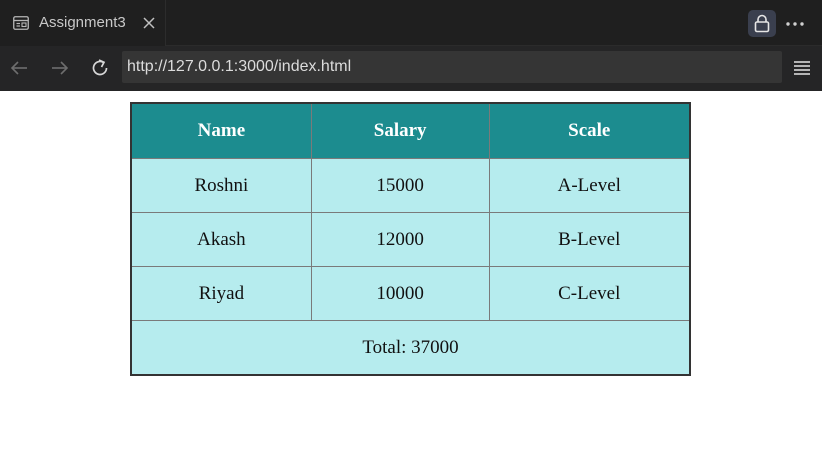 This screenshot has width=822, height=450. What do you see at coordinates (400, 130) in the screenshot?
I see `header-salary: Salary` at bounding box center [400, 130].